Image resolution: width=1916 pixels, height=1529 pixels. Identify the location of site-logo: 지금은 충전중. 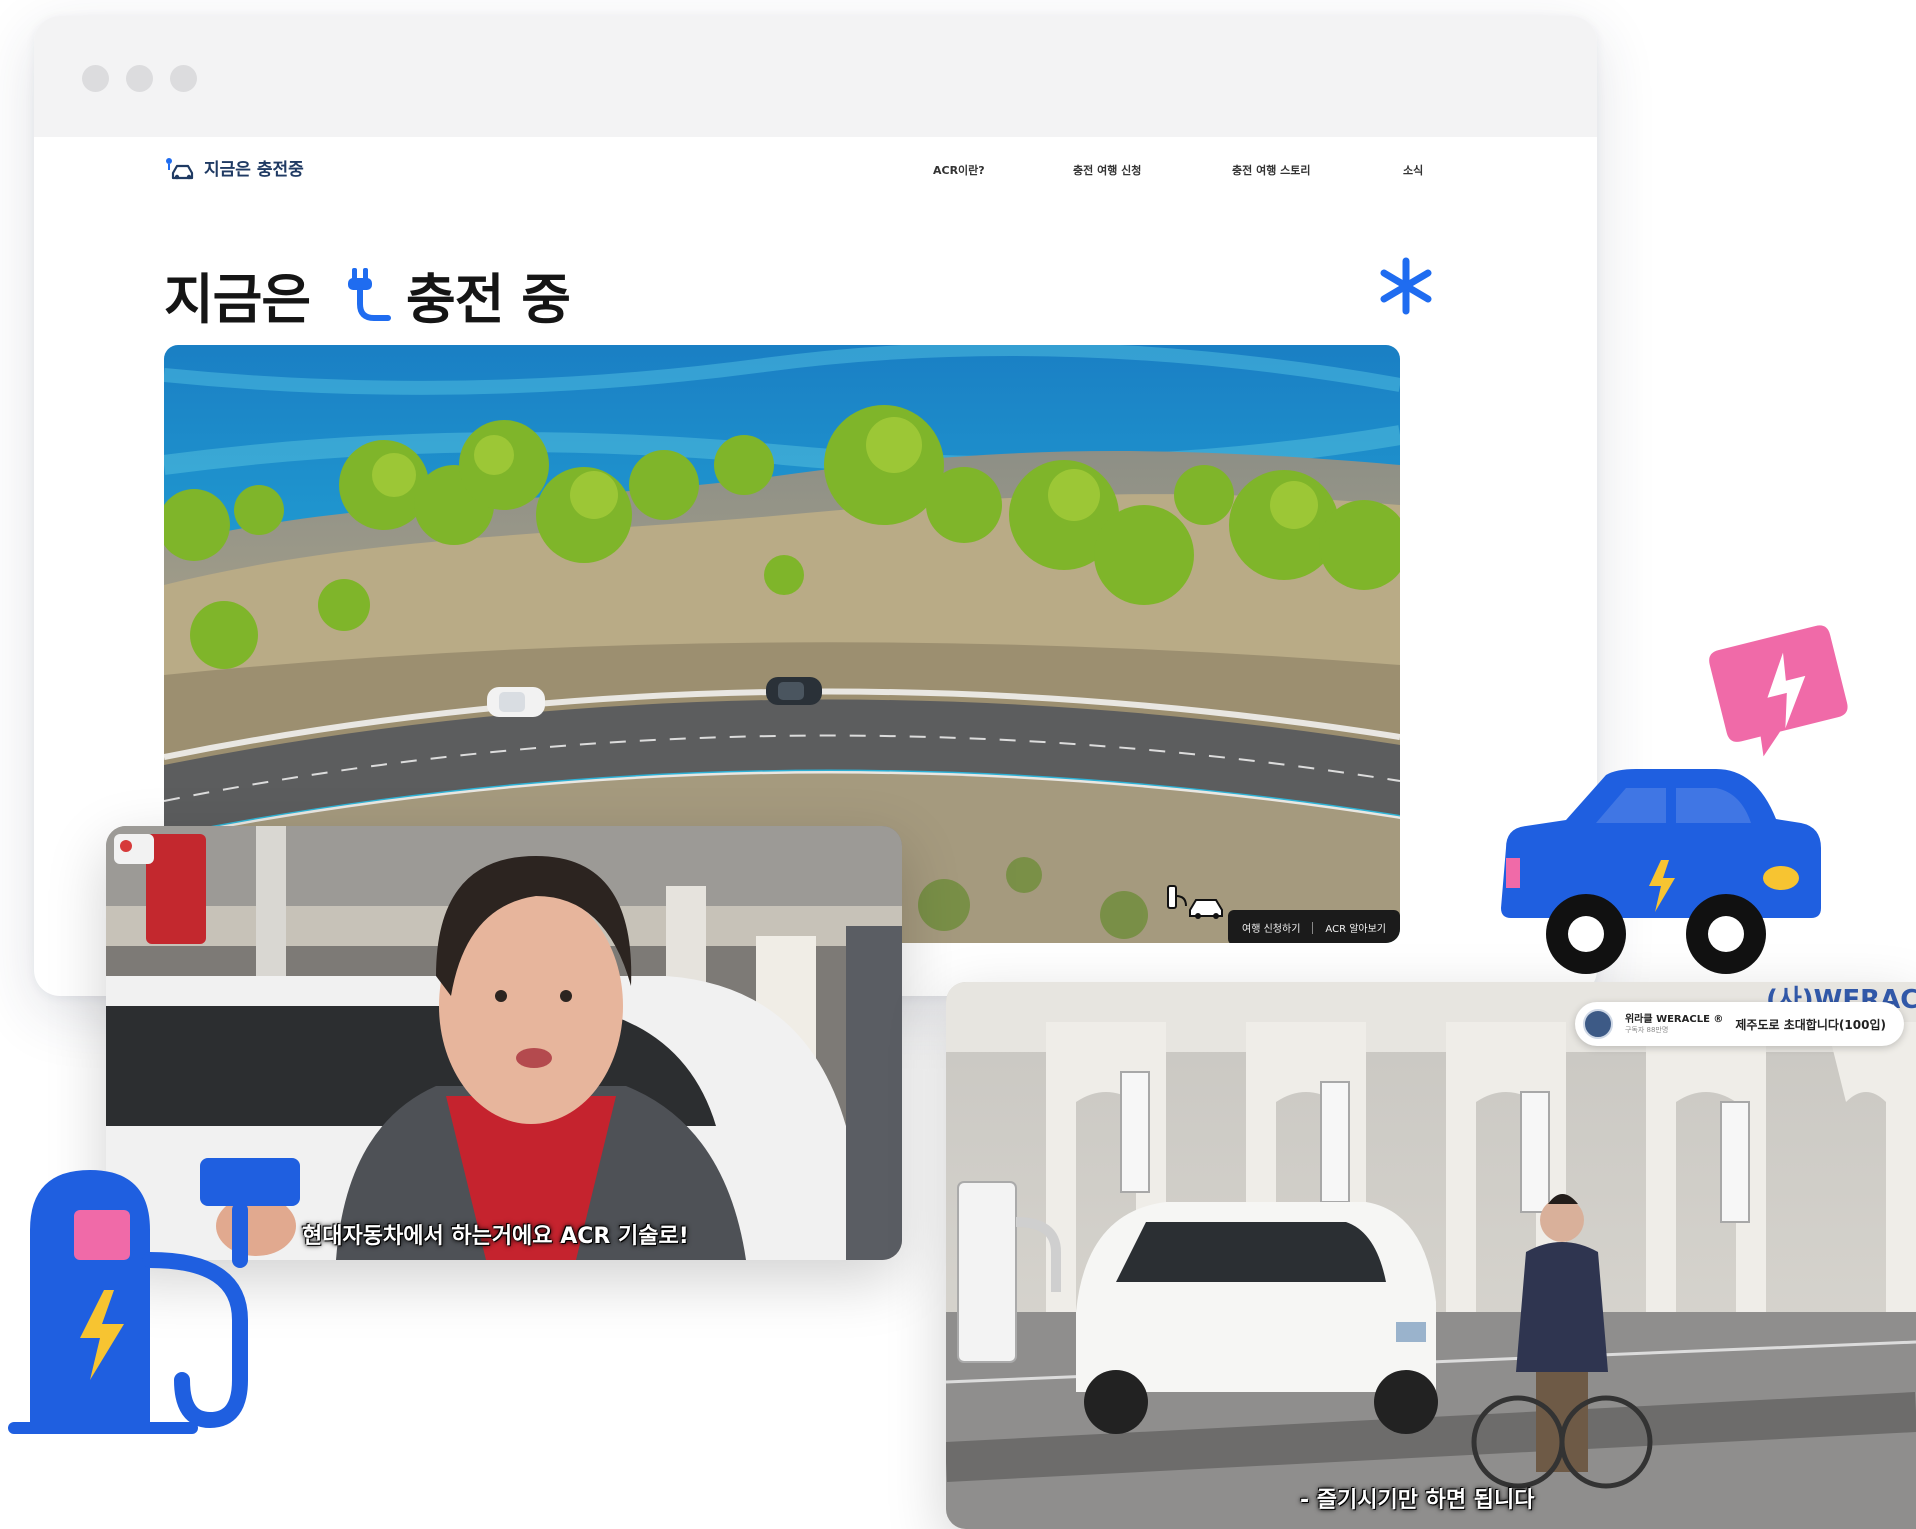
(234, 167).